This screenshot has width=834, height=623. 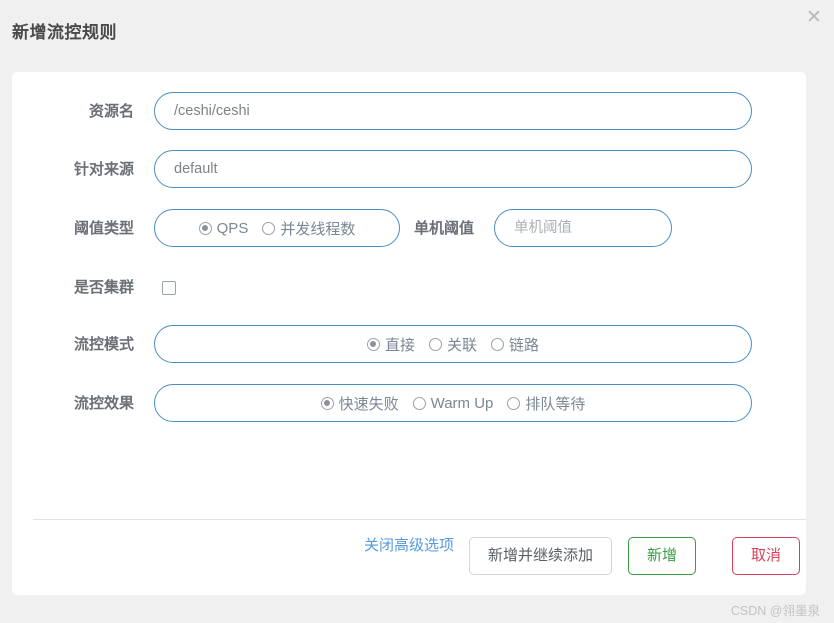 What do you see at coordinates (417, 36) in the screenshot?
I see `dialog-header: 新增流控规则 ✕` at bounding box center [417, 36].